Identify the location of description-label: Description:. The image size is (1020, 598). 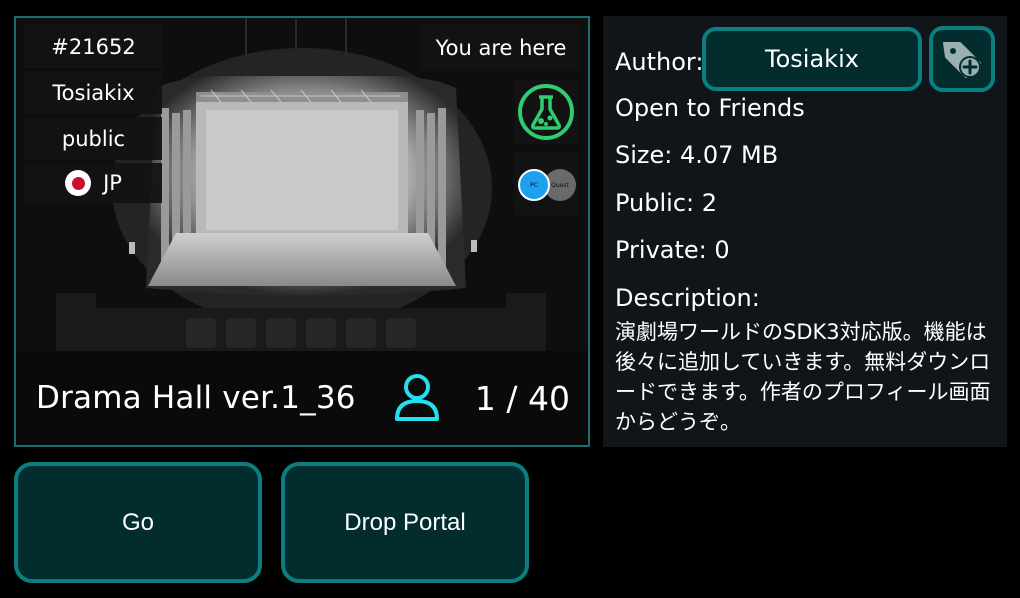
(687, 298).